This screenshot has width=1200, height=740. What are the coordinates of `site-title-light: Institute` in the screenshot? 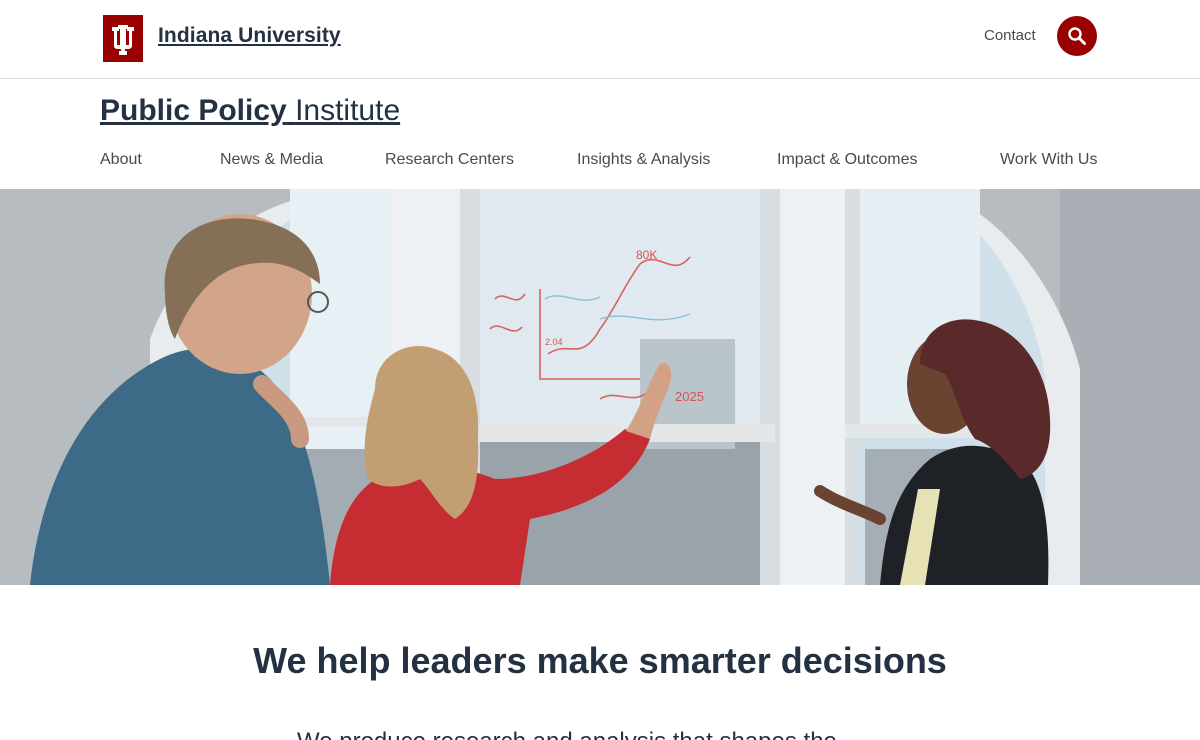 It's located at (348, 110).